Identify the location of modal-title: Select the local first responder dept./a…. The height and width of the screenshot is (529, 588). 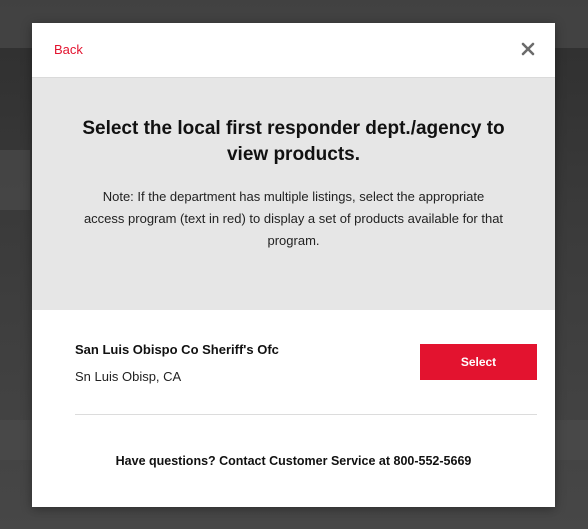
(293, 141).